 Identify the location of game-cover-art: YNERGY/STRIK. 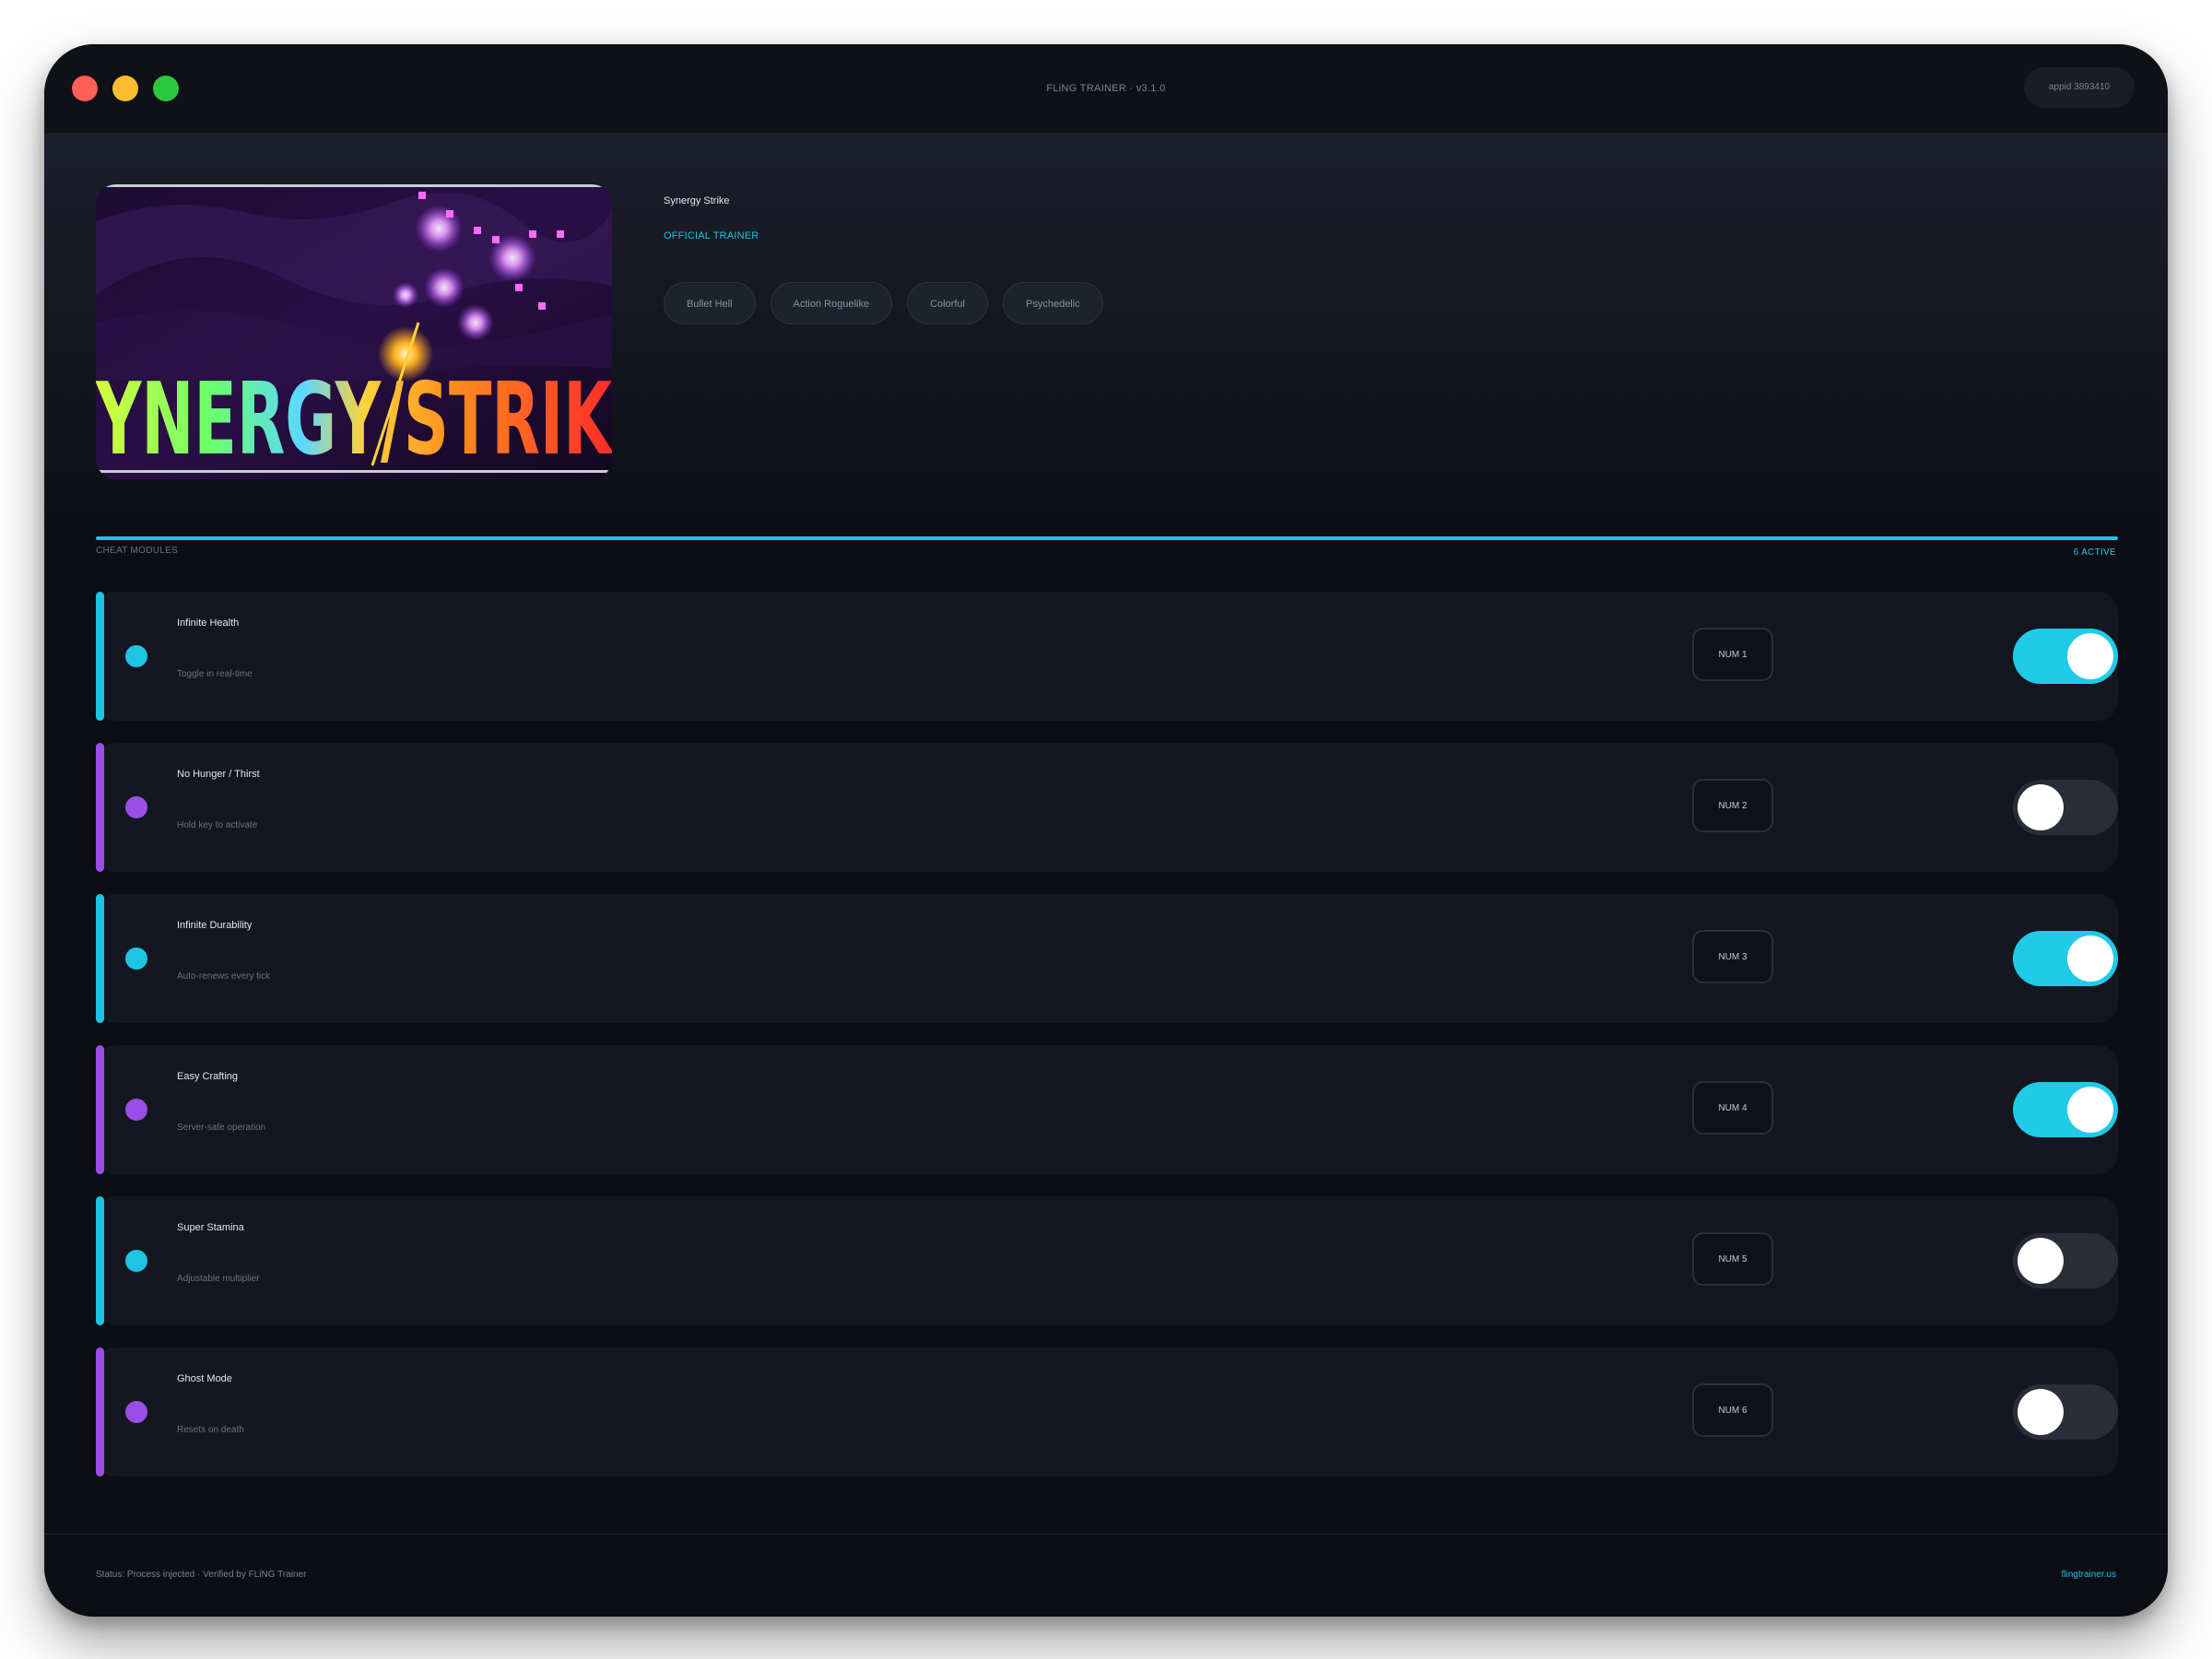
(354, 331).